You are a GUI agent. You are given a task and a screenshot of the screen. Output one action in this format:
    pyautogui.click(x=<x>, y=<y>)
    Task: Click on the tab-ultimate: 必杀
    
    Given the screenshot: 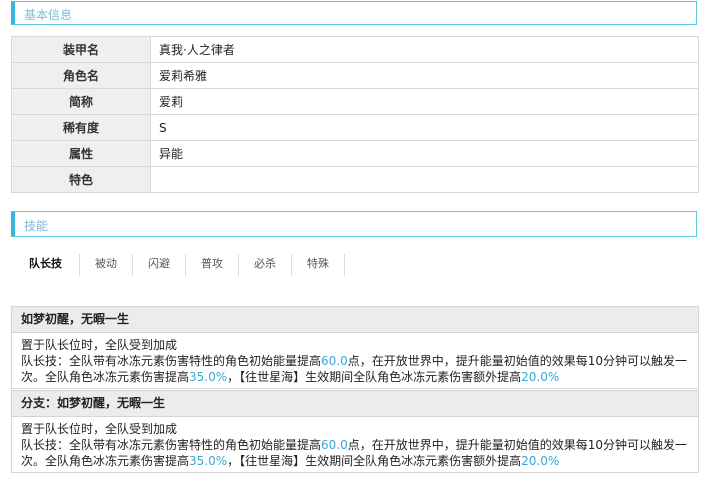 What is the action you would take?
    pyautogui.click(x=265, y=265)
    